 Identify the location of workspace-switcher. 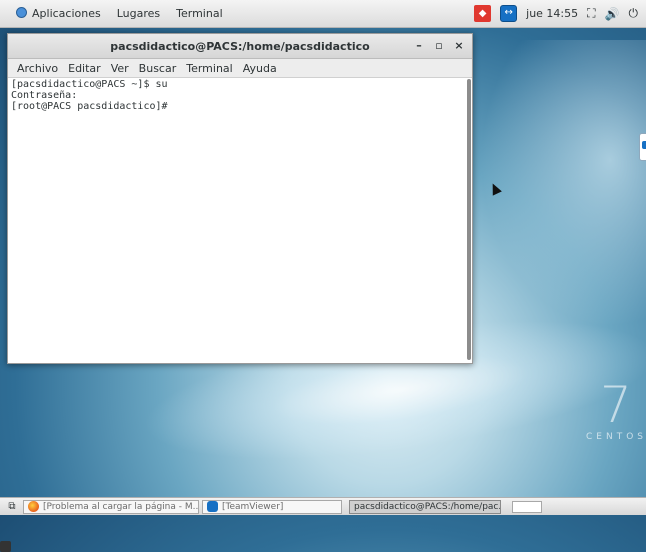
(527, 506).